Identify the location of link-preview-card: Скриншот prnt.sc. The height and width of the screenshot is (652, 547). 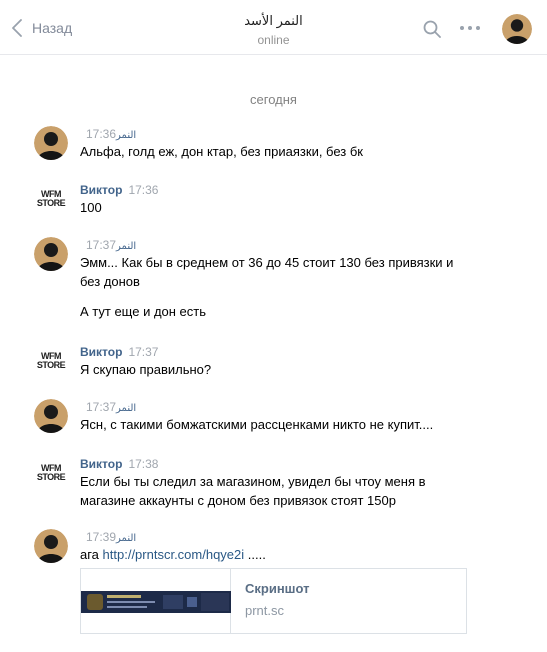
(273, 601).